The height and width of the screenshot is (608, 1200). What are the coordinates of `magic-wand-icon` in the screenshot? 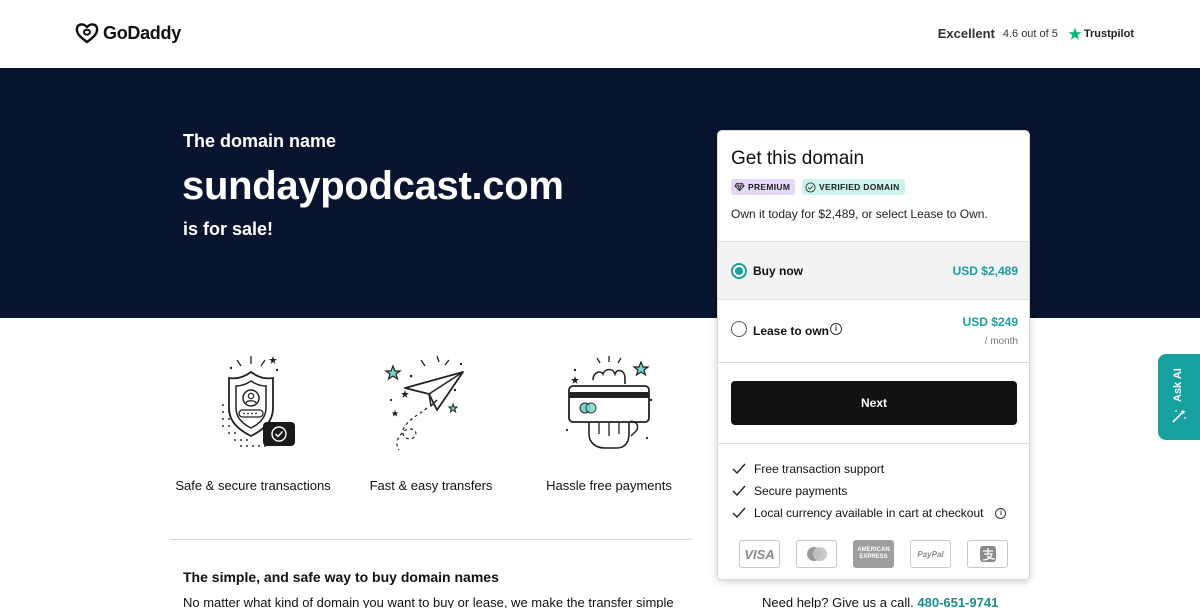 It's located at (1179, 416).